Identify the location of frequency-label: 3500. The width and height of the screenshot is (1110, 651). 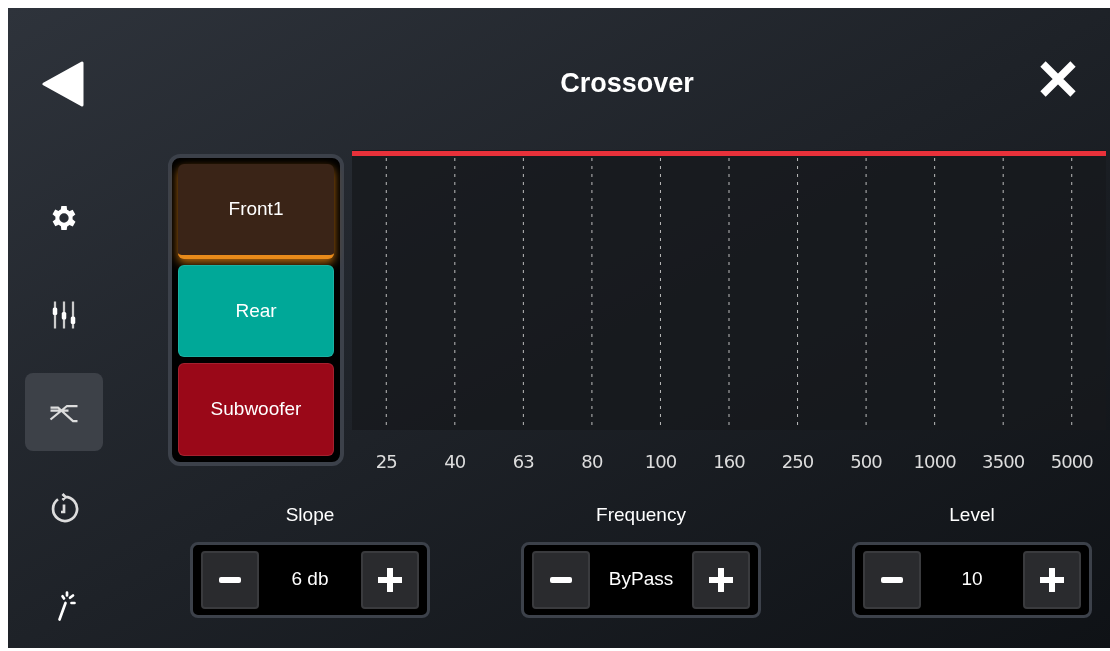
(1003, 462).